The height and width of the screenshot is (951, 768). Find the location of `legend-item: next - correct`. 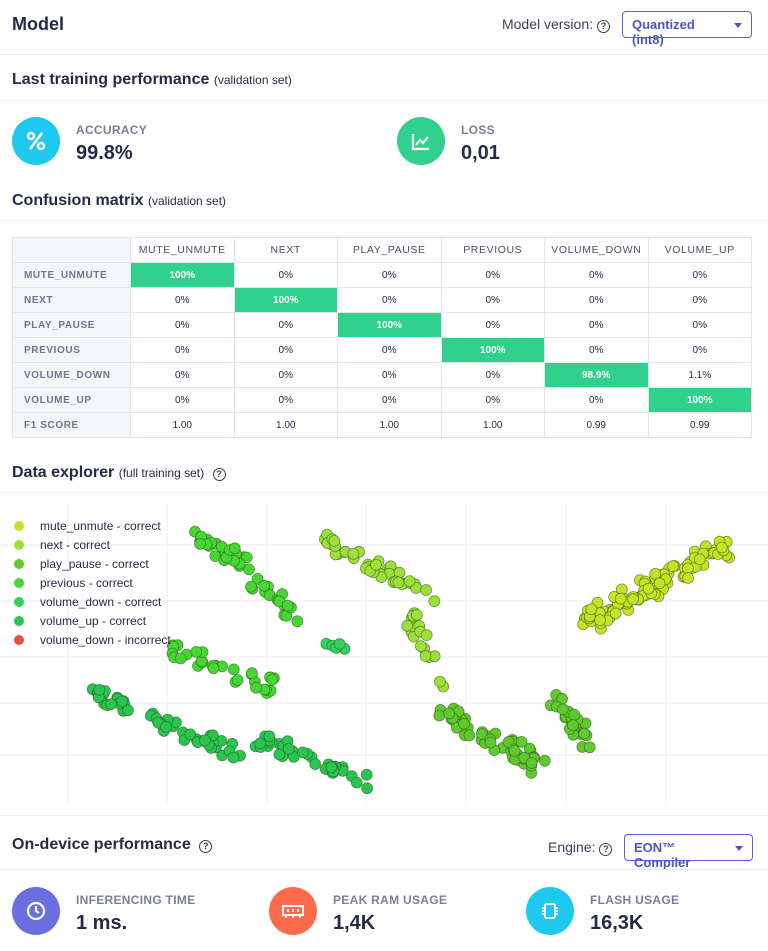

legend-item: next - correct is located at coordinates (92, 544).